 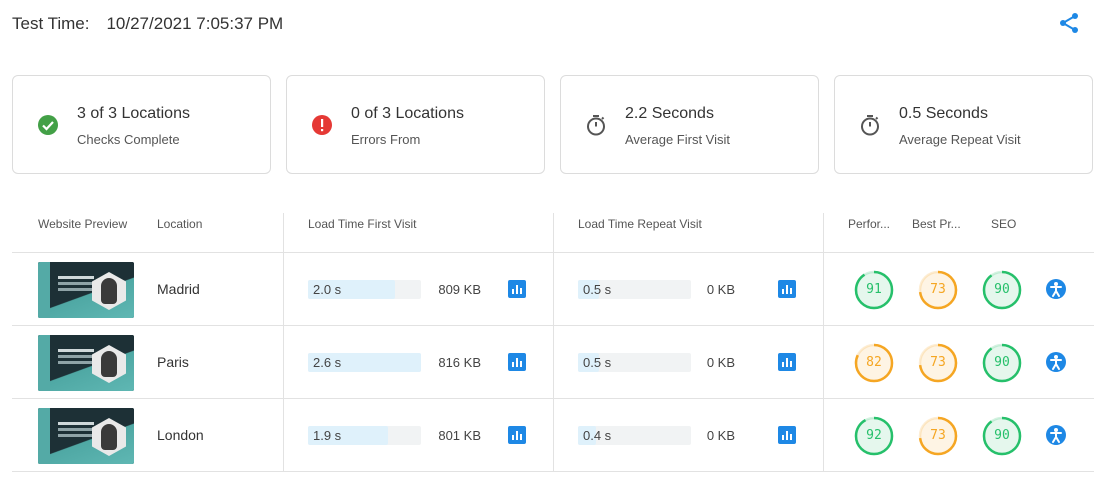 I want to click on first-visit-size: 809 KB, so click(x=459, y=289).